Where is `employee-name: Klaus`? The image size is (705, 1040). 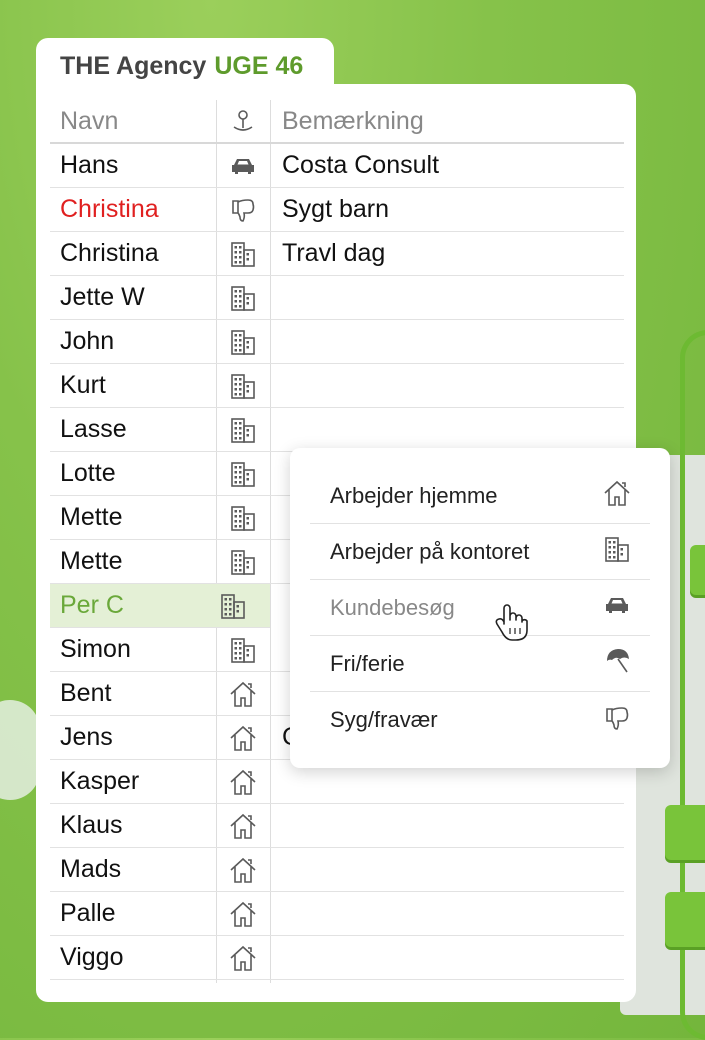 employee-name: Klaus is located at coordinates (91, 825).